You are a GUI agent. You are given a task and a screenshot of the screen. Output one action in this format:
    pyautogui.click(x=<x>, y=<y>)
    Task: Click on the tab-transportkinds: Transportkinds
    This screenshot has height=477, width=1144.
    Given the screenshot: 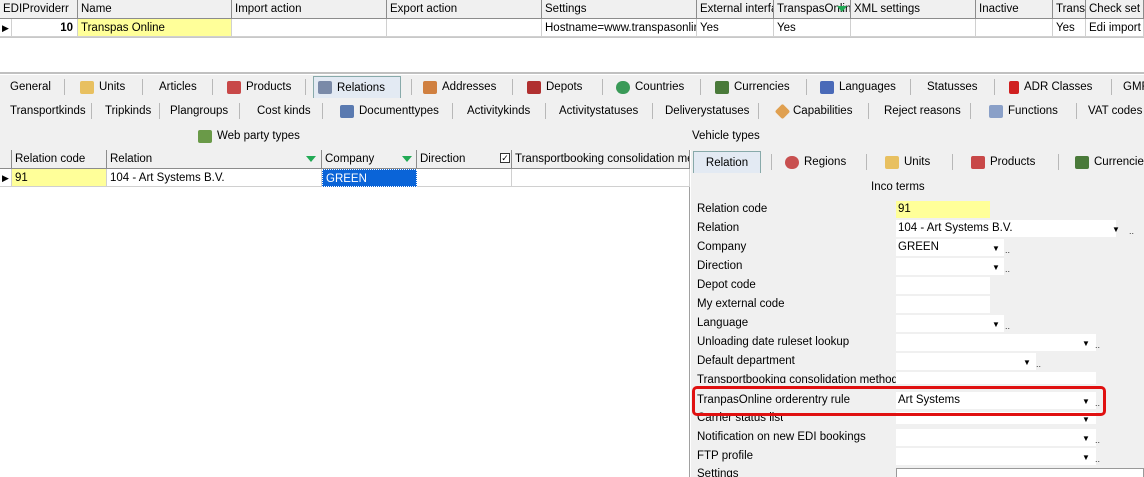 What is the action you would take?
    pyautogui.click(x=48, y=111)
    